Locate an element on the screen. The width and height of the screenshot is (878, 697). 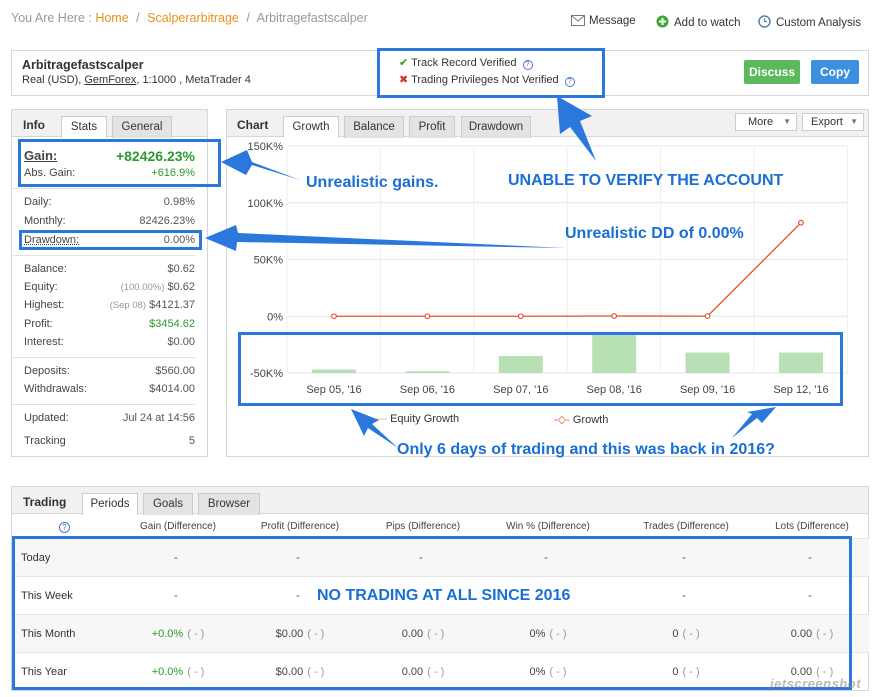
column-header: Trades (Difference) is located at coordinates (686, 526).